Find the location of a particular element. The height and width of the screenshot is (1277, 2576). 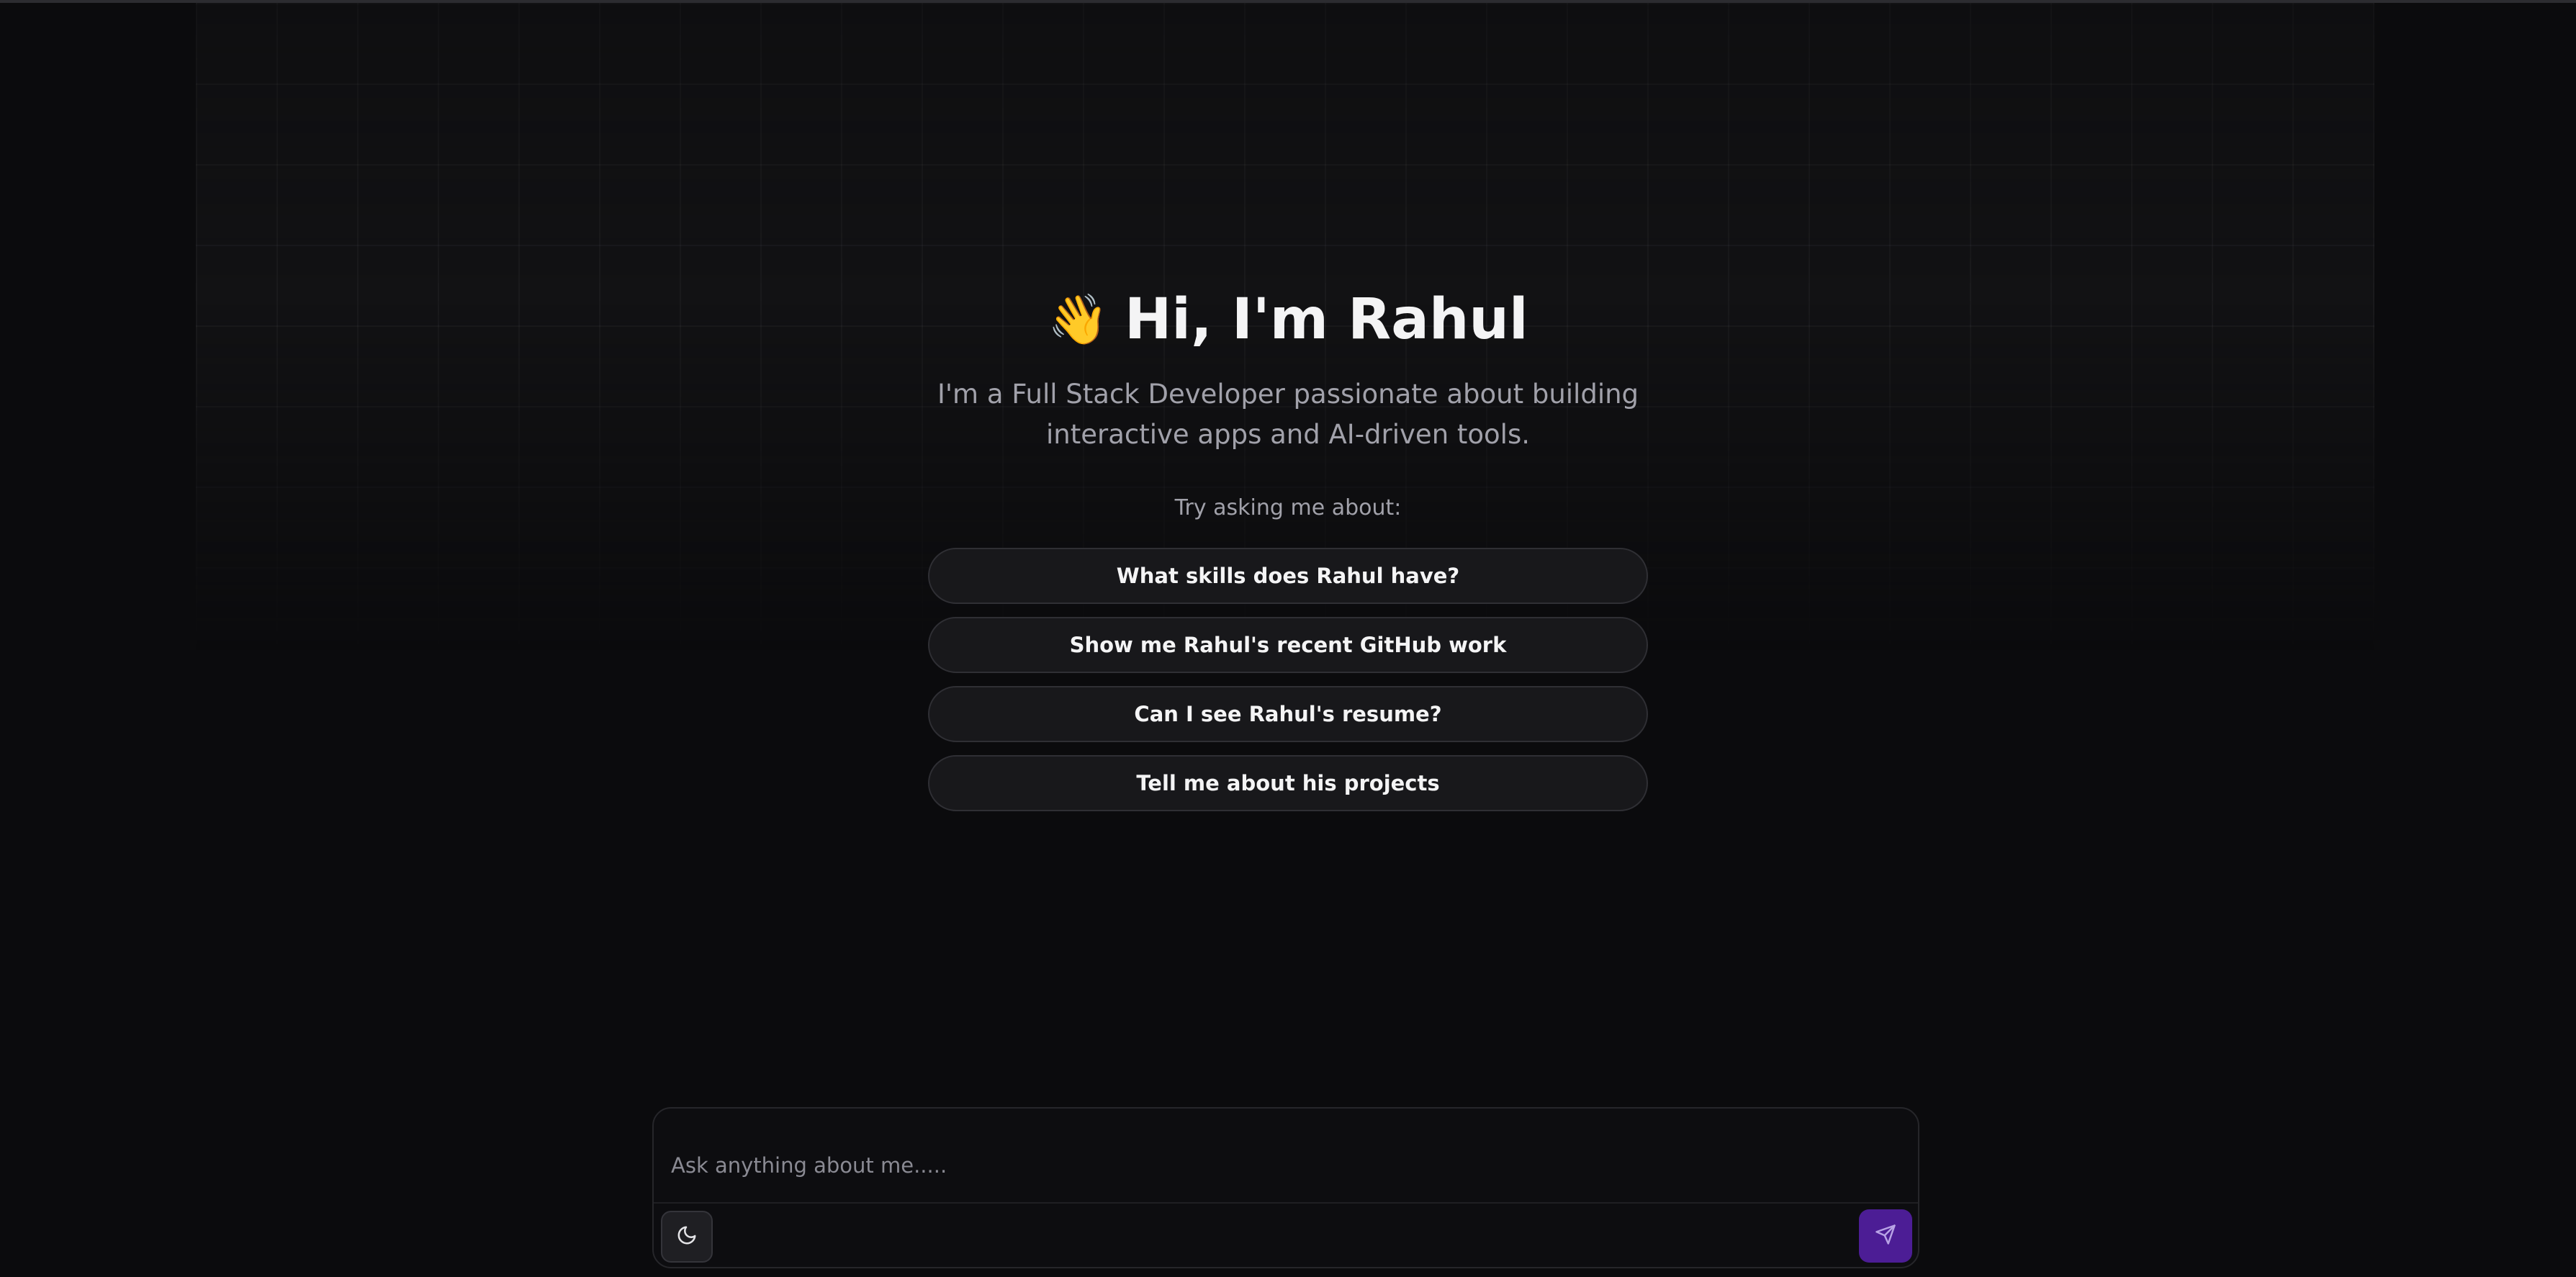

send-icon is located at coordinates (1885, 1237).